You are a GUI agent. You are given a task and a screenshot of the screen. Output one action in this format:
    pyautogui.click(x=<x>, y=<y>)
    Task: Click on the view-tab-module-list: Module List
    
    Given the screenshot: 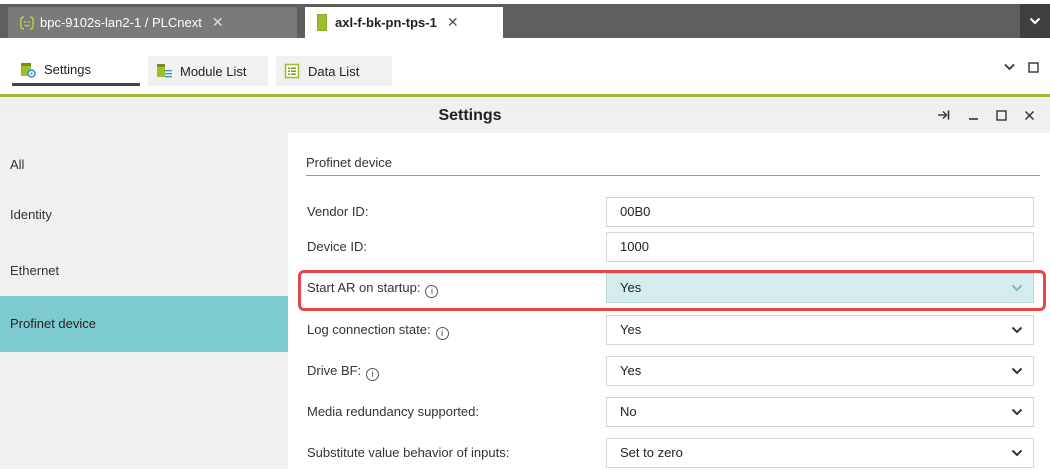 What is the action you would take?
    pyautogui.click(x=208, y=71)
    